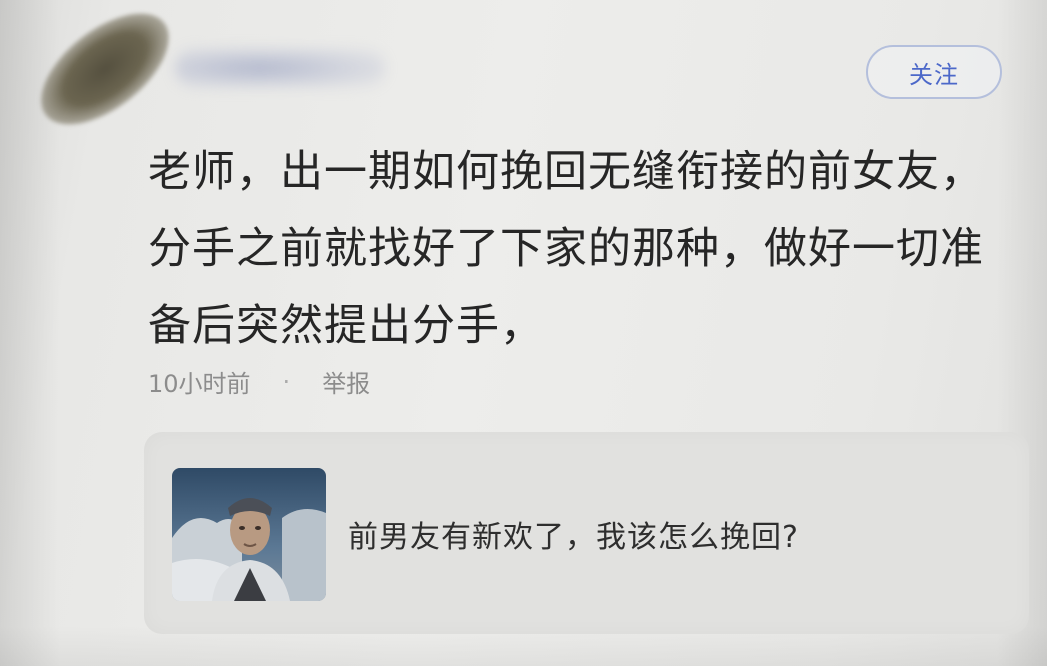 This screenshot has height=666, width=1047. What do you see at coordinates (573, 537) in the screenshot?
I see `article-title: 前男友有新欢了，我该怎么挽回?` at bounding box center [573, 537].